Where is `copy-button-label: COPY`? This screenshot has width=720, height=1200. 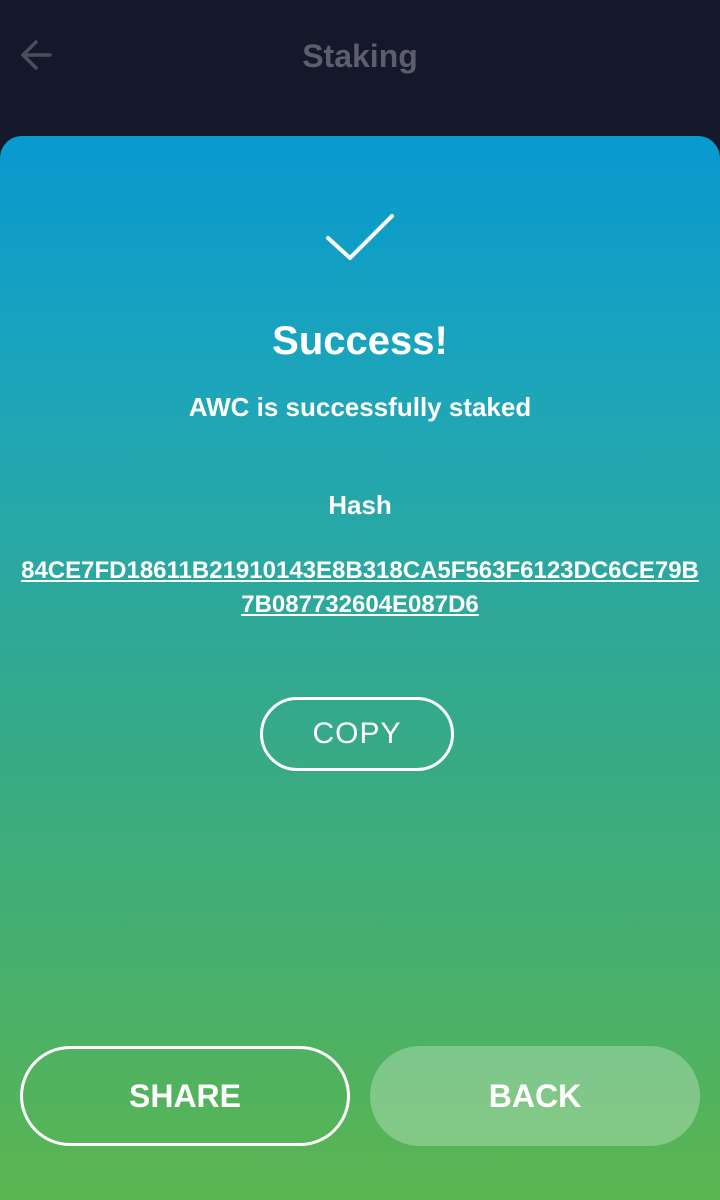 copy-button-label: COPY is located at coordinates (357, 733).